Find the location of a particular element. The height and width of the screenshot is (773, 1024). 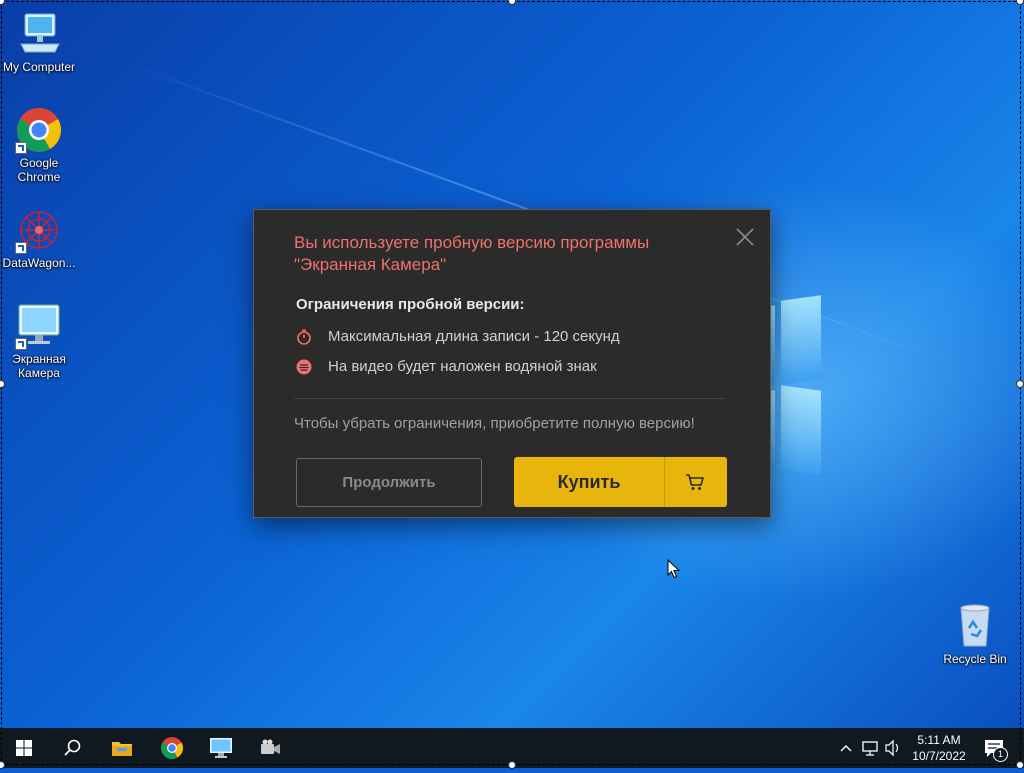

cart-icon is located at coordinates (695, 482).